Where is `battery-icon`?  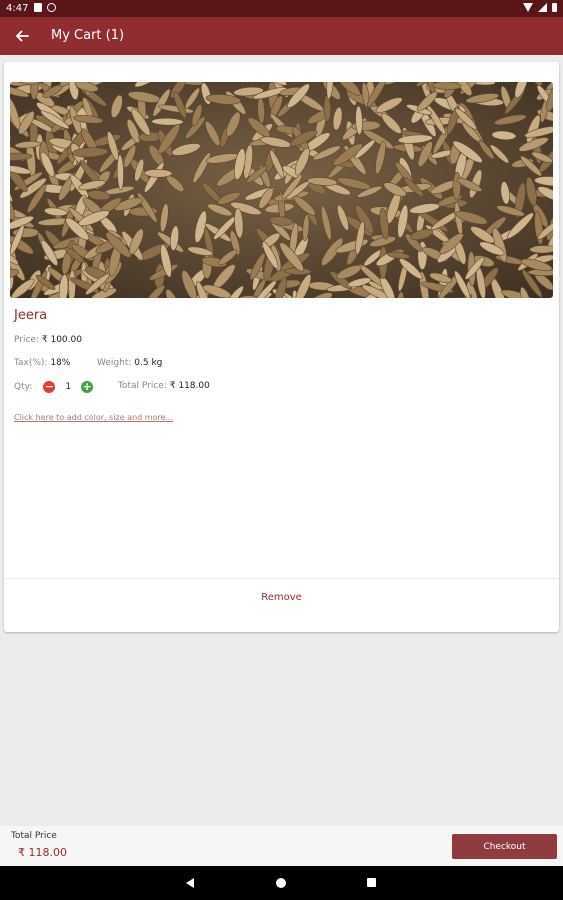 battery-icon is located at coordinates (554, 7).